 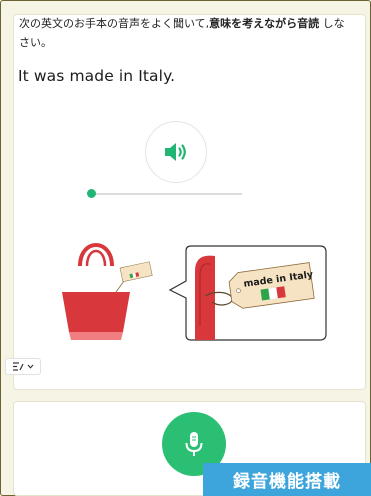 I want to click on audio-progress-track, so click(x=166, y=194).